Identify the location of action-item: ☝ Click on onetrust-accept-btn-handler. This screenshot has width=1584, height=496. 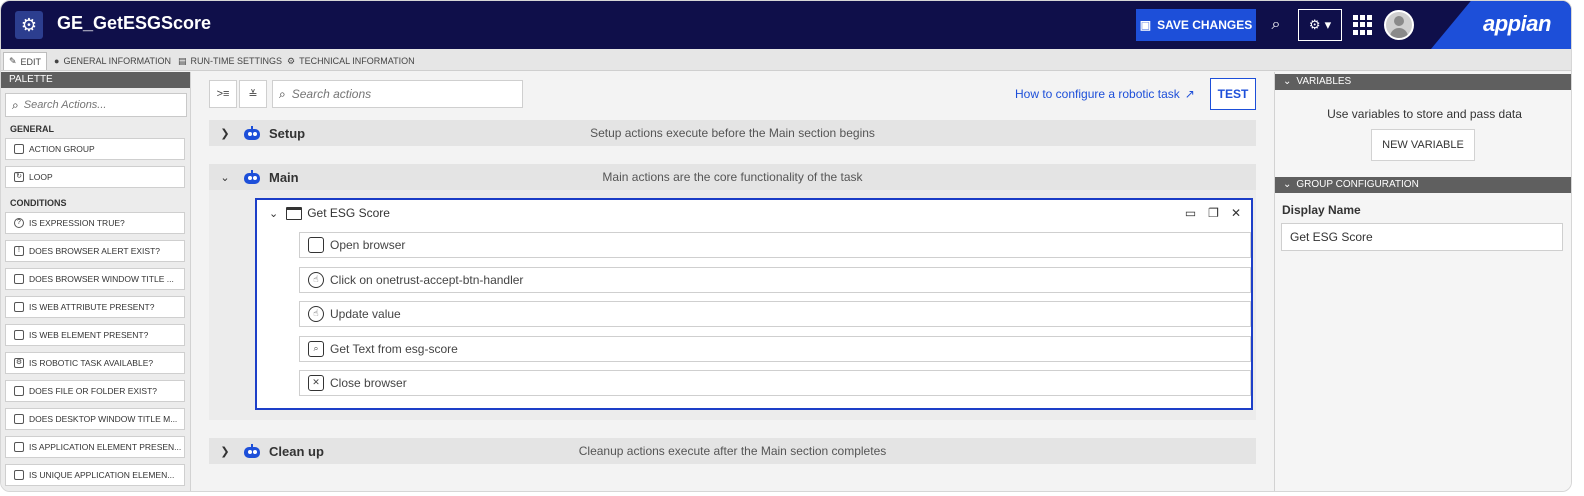
(775, 280).